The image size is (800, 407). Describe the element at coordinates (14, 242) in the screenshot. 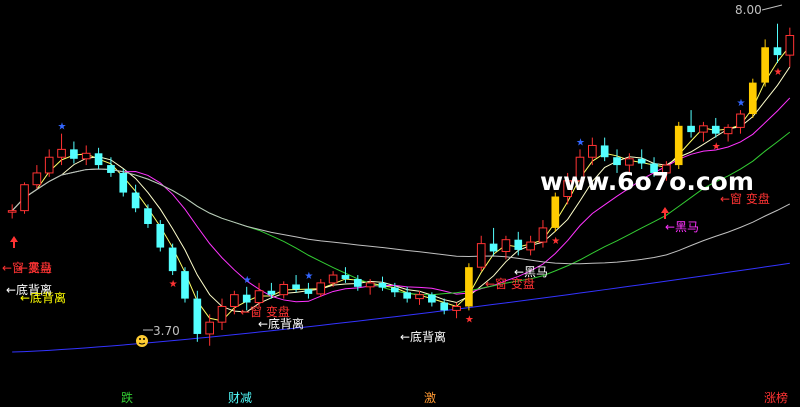

I see `up-arrow-icon` at that location.